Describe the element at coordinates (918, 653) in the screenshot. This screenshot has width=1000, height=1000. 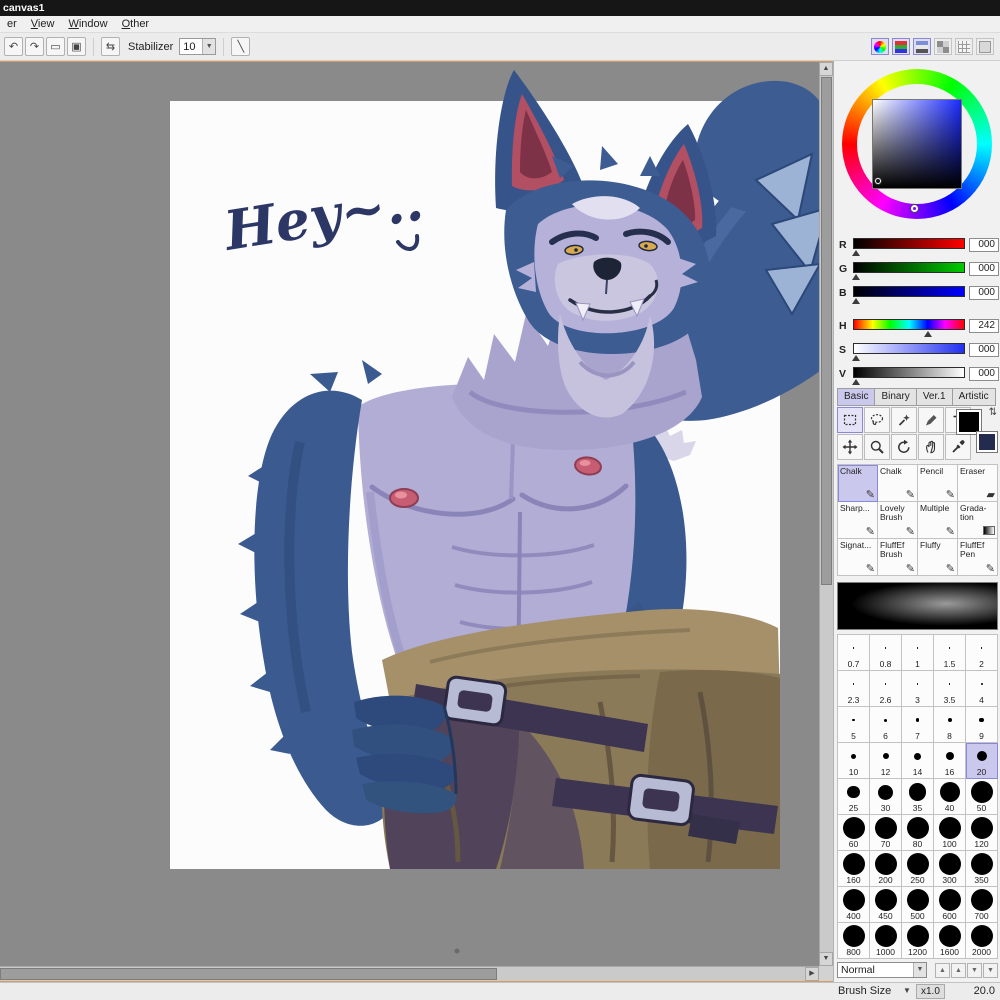
I see `brush-size-1: 1` at that location.